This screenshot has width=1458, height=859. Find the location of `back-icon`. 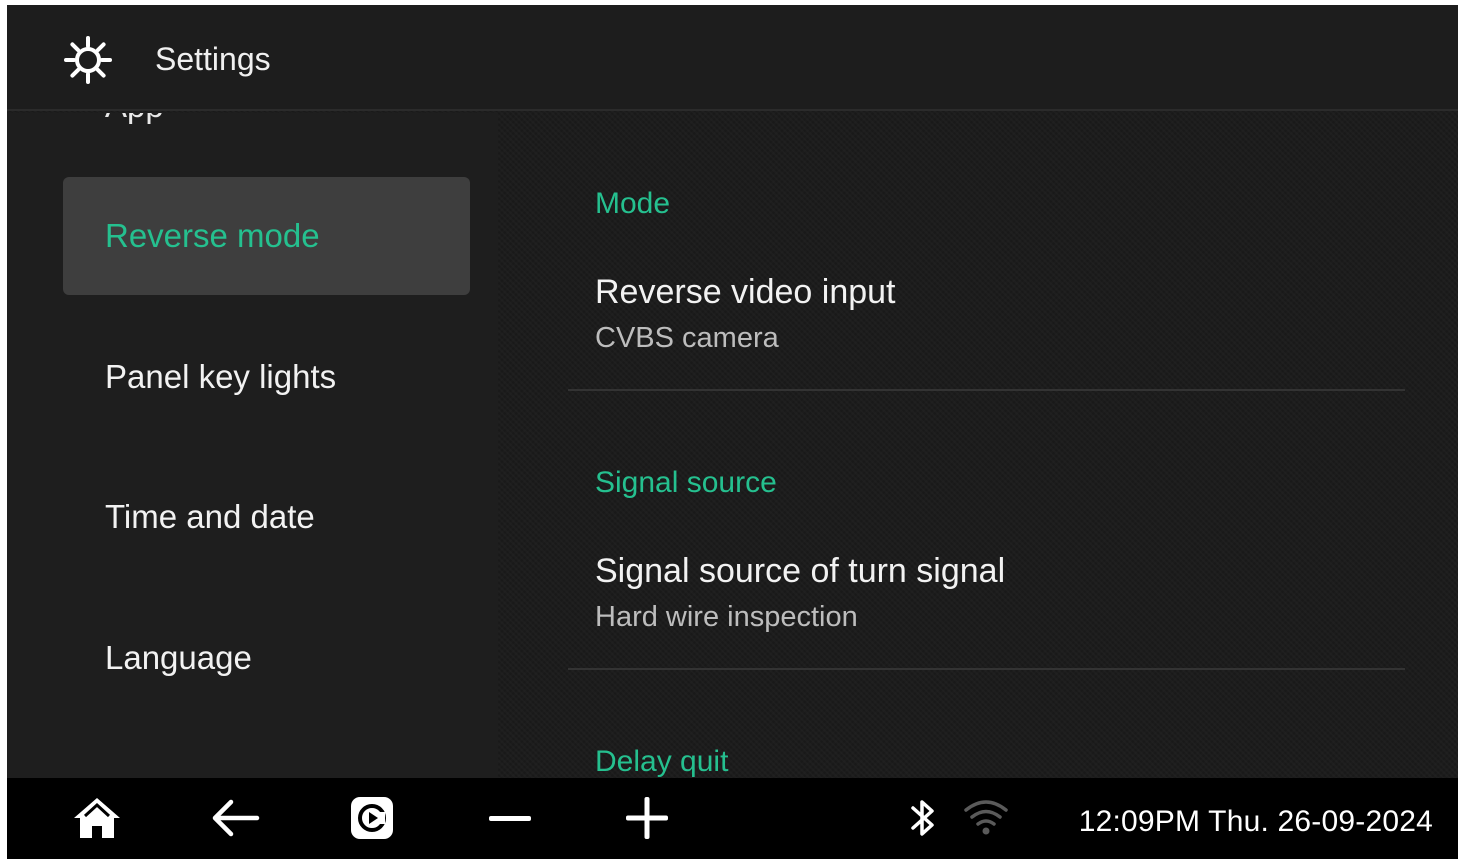

back-icon is located at coordinates (235, 820).